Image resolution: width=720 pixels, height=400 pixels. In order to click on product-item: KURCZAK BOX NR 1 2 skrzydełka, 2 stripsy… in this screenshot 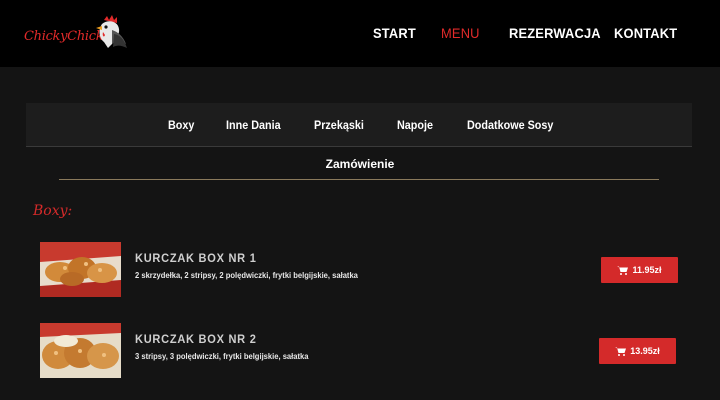, I will do `click(360, 270)`.